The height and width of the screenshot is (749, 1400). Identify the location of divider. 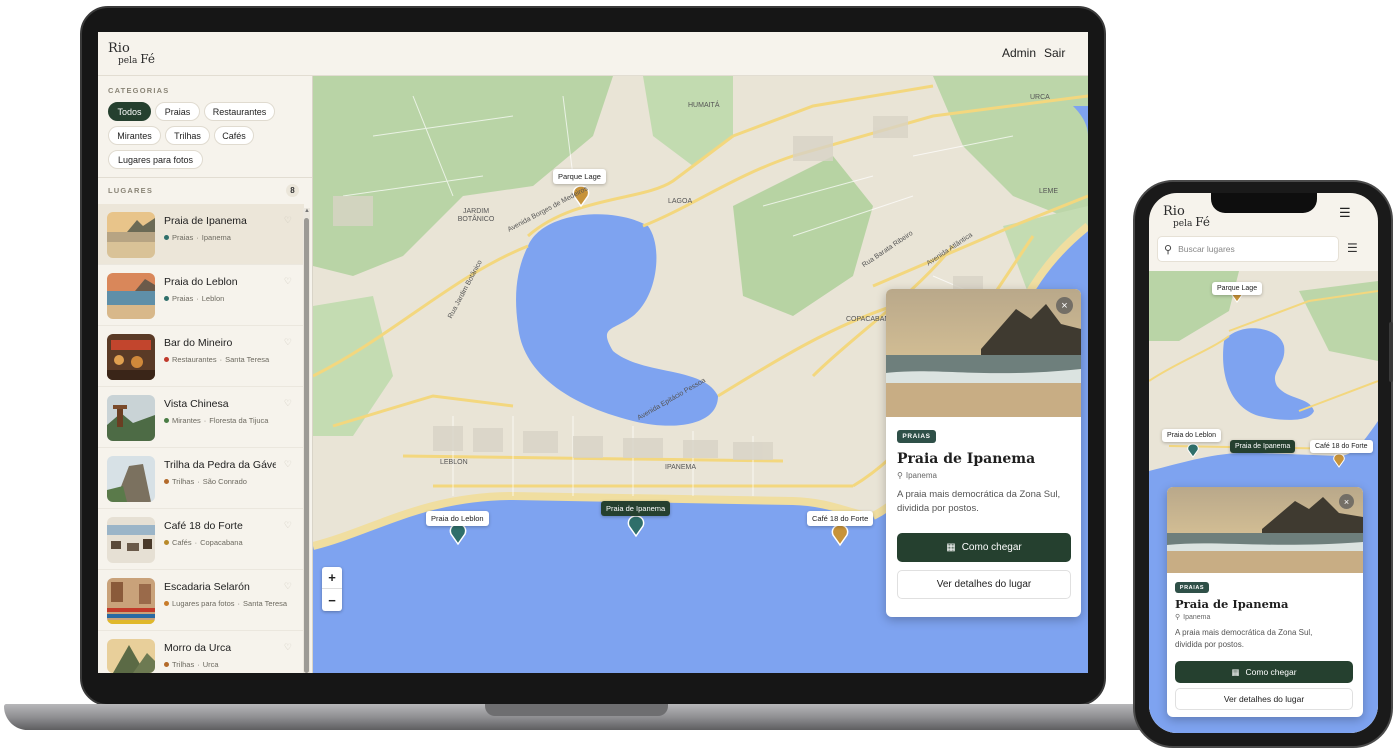
(205, 177).